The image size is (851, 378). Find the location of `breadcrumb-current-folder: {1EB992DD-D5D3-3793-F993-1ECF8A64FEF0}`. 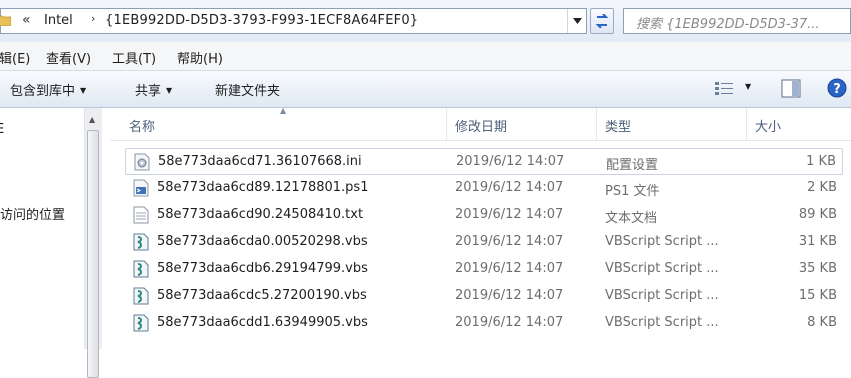

breadcrumb-current-folder: {1EB992DD-D5D3-3793-F993-1ECF8A64FEF0} is located at coordinates (261, 20).